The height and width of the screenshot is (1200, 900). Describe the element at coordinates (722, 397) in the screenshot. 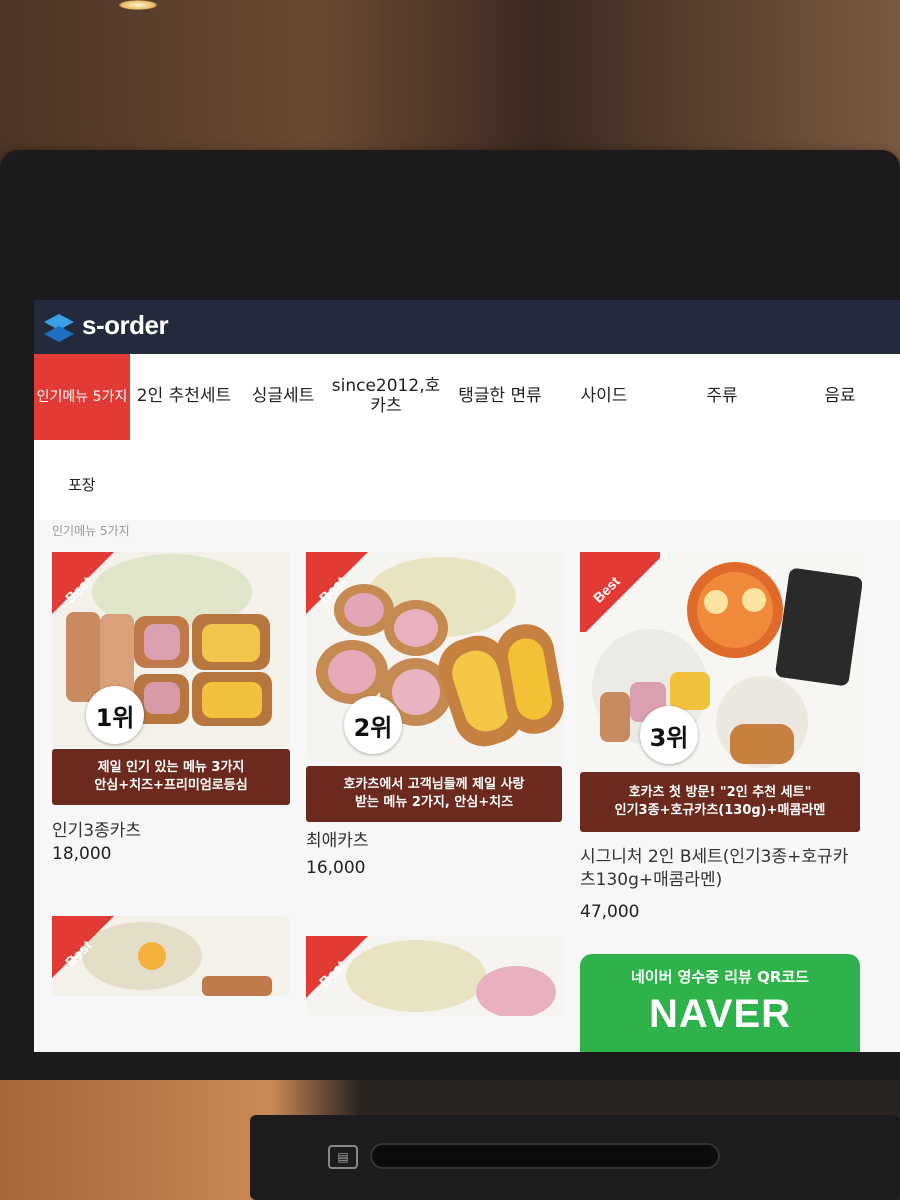

I see `tab-liquor: 주류` at that location.